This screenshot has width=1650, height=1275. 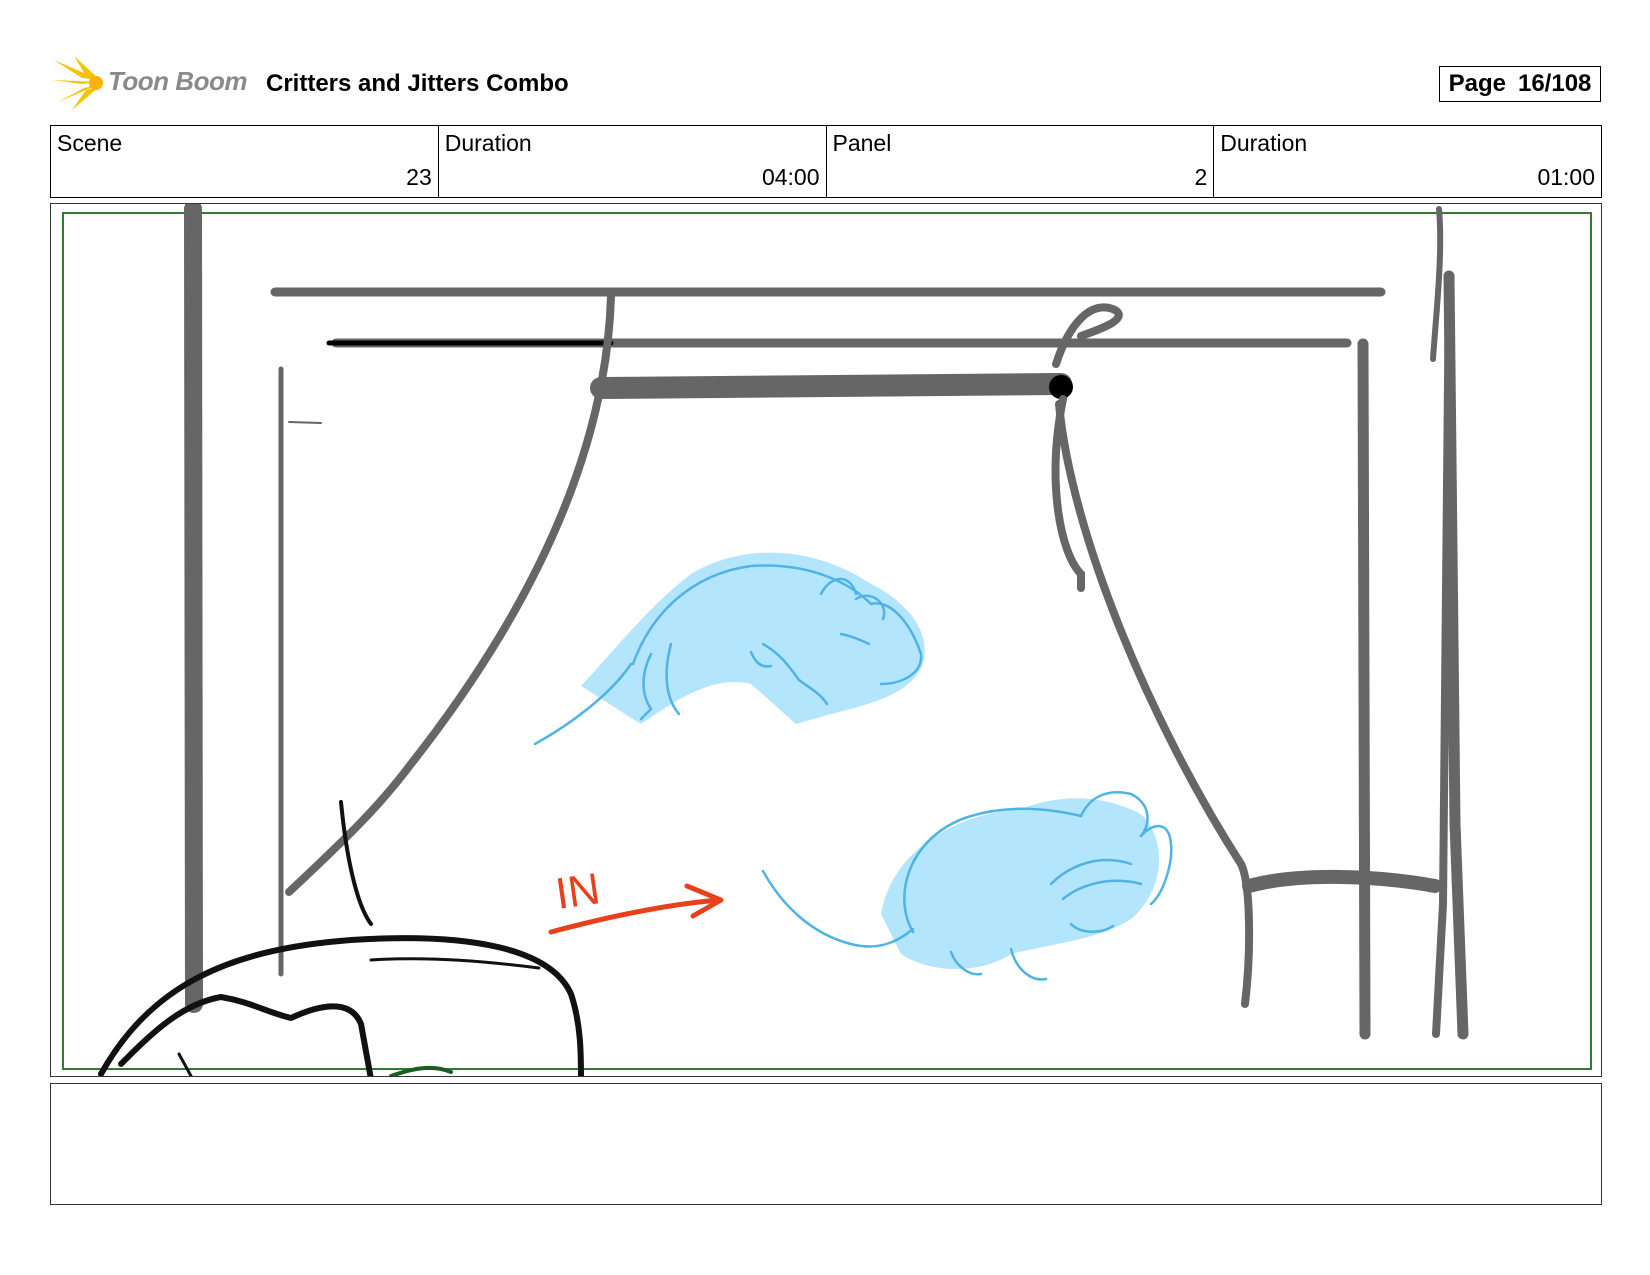 I want to click on scene-cell: Scene 23, so click(x=245, y=161).